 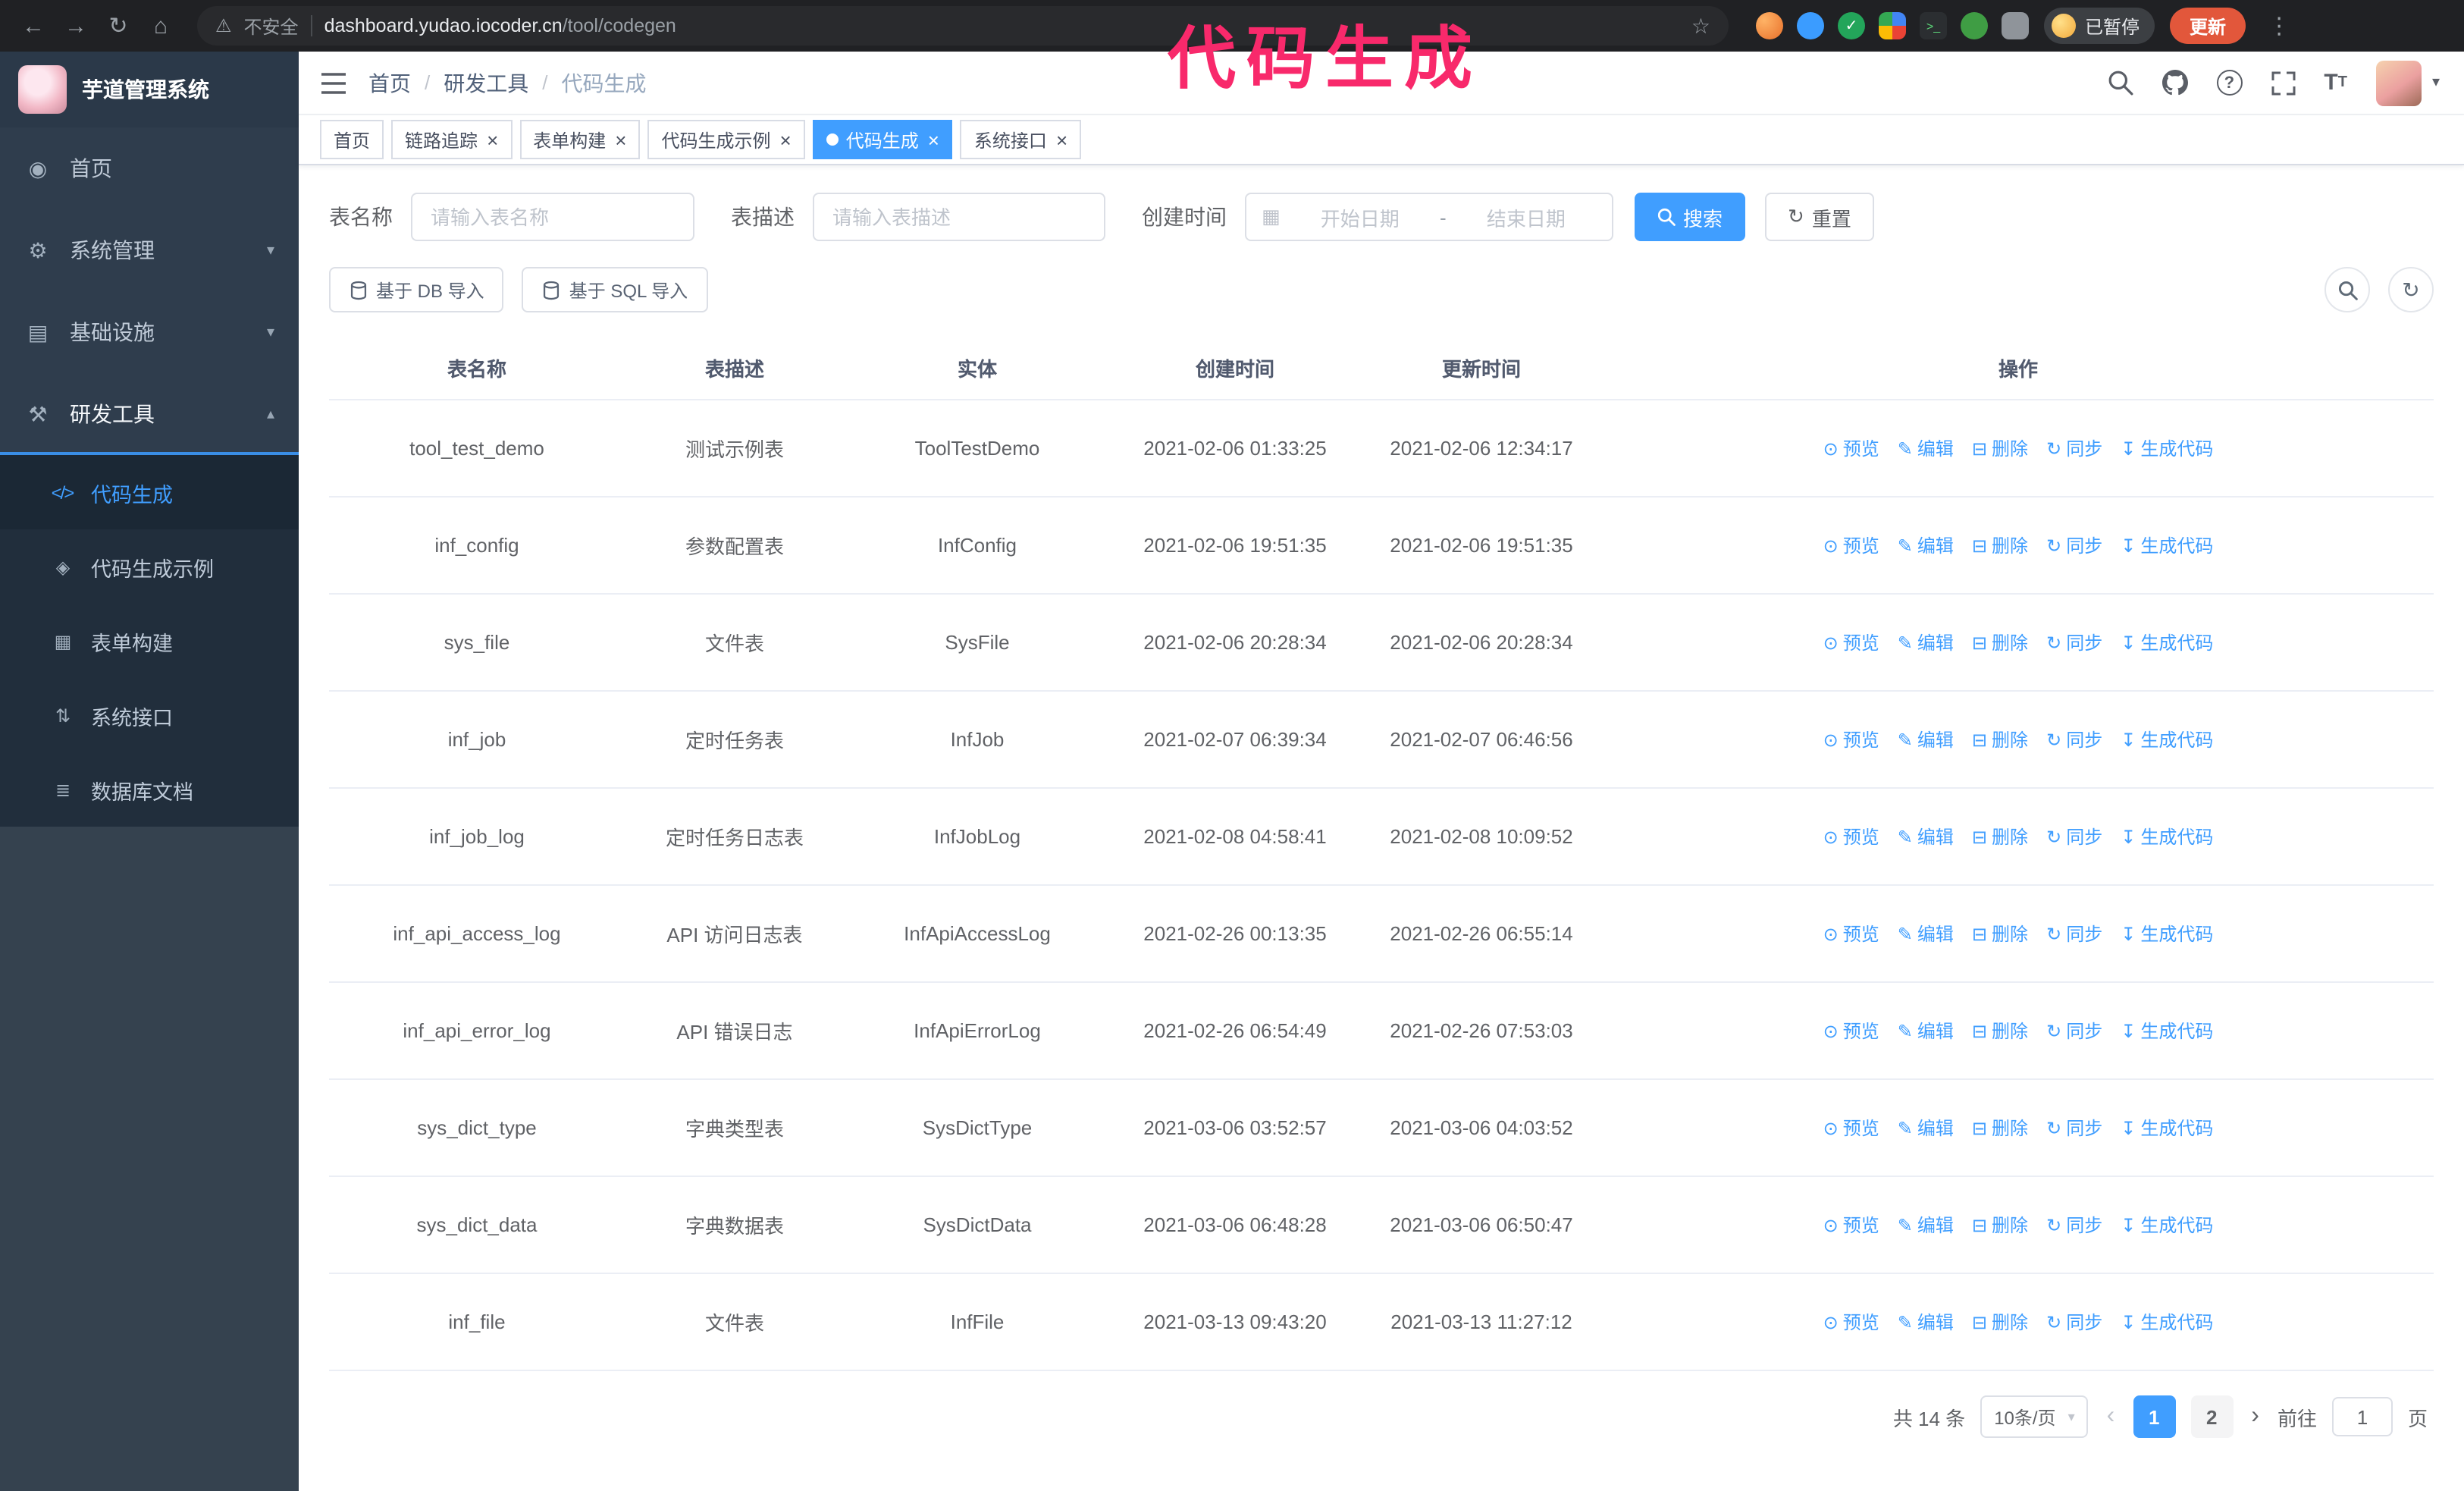 I want to click on back-icon: ←, so click(x=34, y=26).